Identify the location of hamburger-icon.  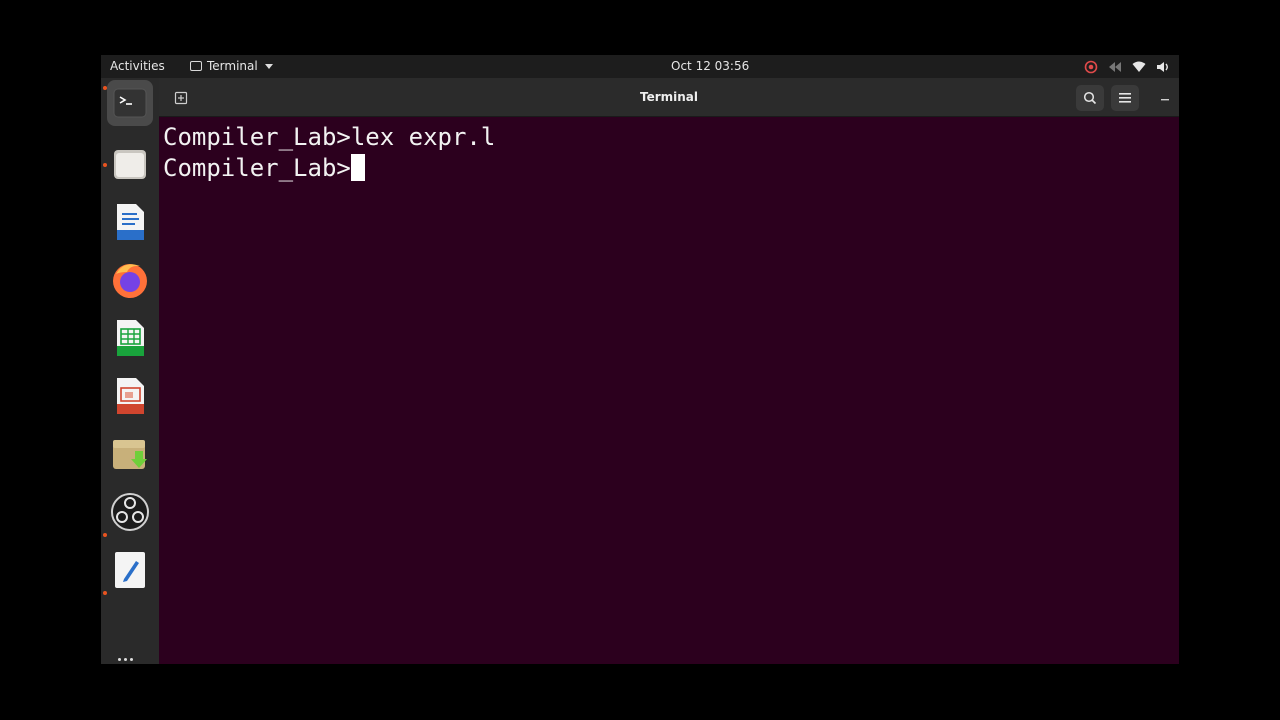
(1125, 98).